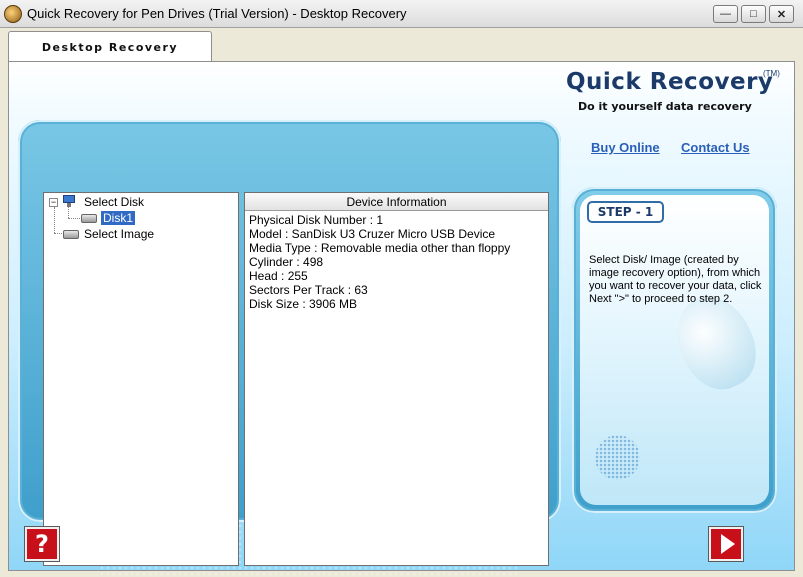  What do you see at coordinates (670, 82) in the screenshot?
I see `logo-title: Quick Recovery` at bounding box center [670, 82].